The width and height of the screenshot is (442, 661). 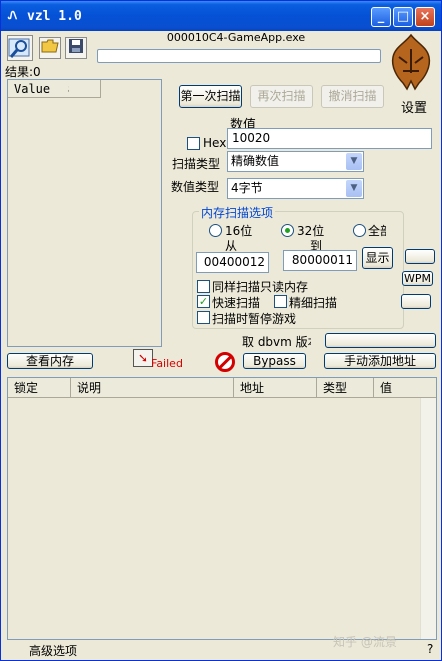 I want to click on arrow-icon: ➘, so click(x=143, y=358).